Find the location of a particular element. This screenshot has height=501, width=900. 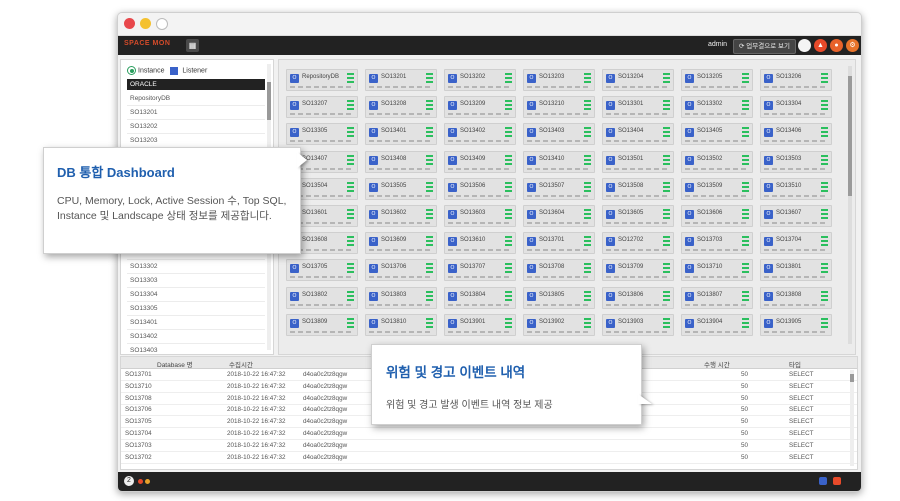

instance-tile: O SO13502 is located at coordinates (717, 161).